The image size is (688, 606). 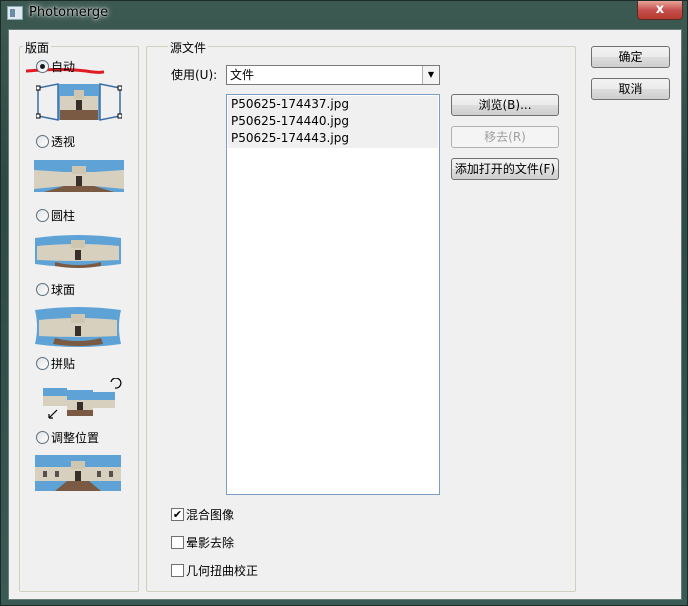 I want to click on checkbox-geometric-distortion-label: 几何扭曲校正, so click(x=222, y=570).